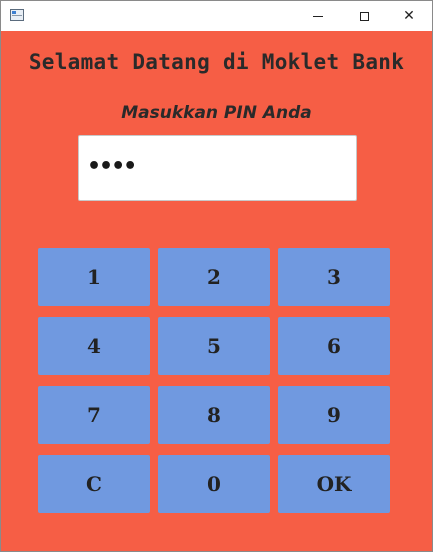  I want to click on key-label: 7, so click(94, 415).